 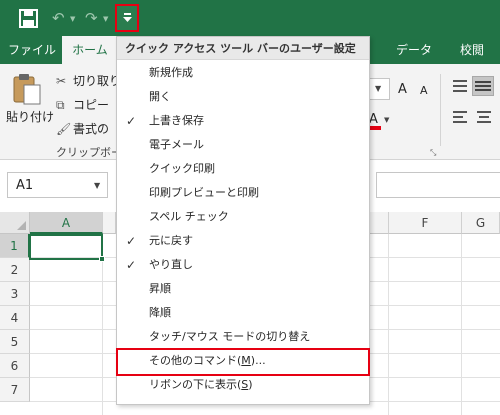 What do you see at coordinates (32, 50) in the screenshot?
I see `tab-file: ファイル` at bounding box center [32, 50].